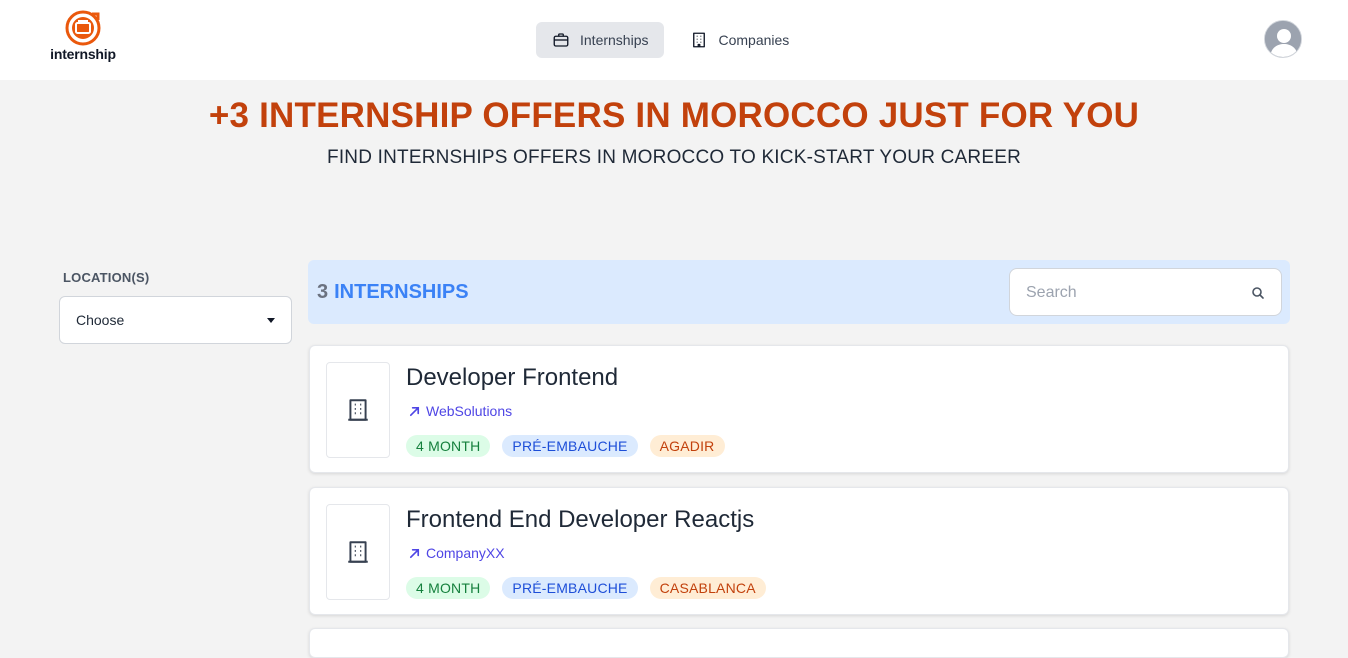 This screenshot has height=658, width=1348. What do you see at coordinates (100, 320) in the screenshot?
I see `location-select-value: Choose` at bounding box center [100, 320].